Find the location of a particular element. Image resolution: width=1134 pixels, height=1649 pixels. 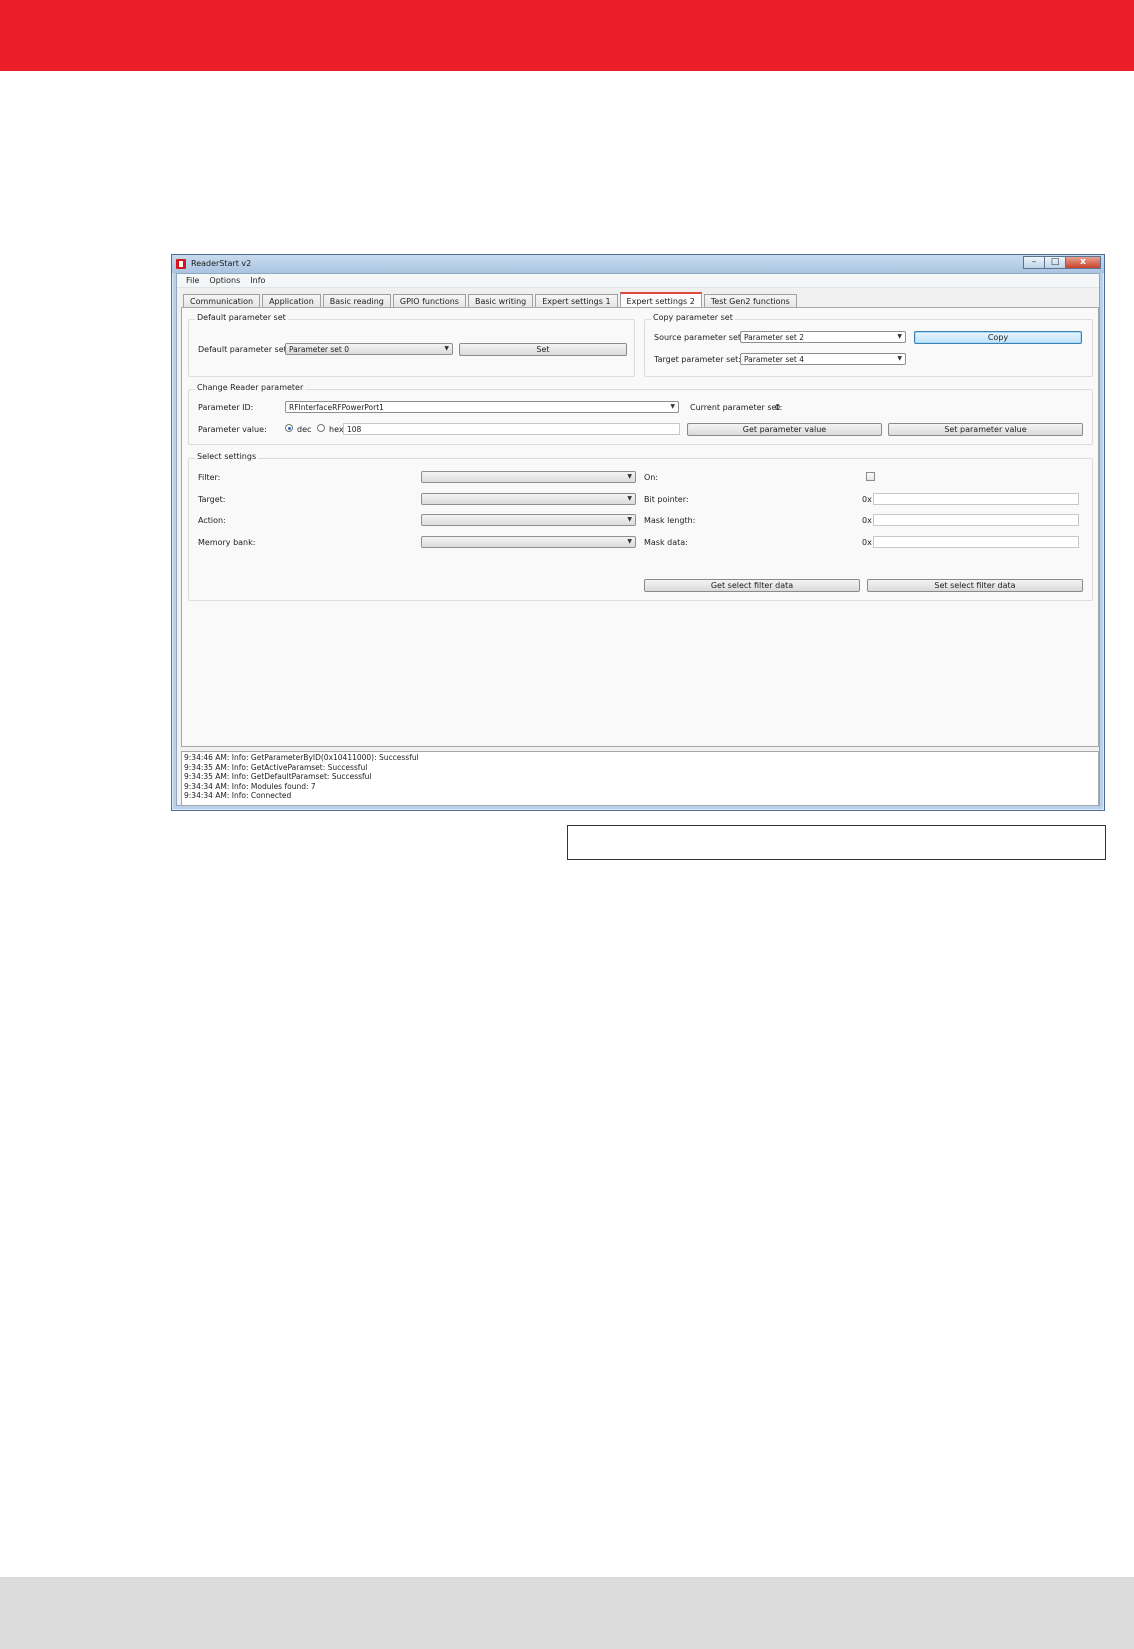

parameter-id-value: RFInterfaceRFPowerPort1 is located at coordinates (336, 407).